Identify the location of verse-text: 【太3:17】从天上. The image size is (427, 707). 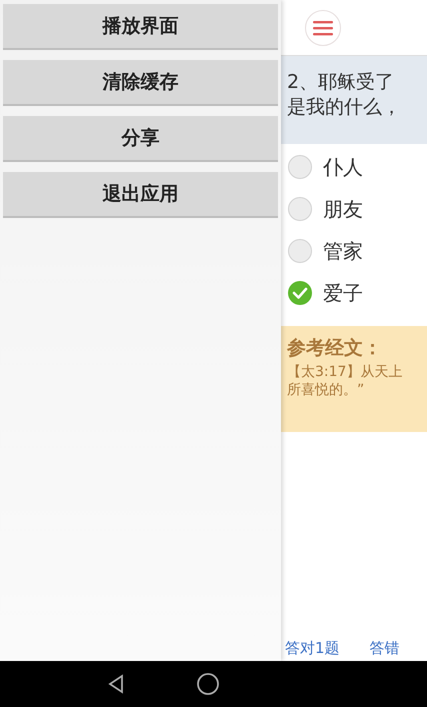
(344, 372).